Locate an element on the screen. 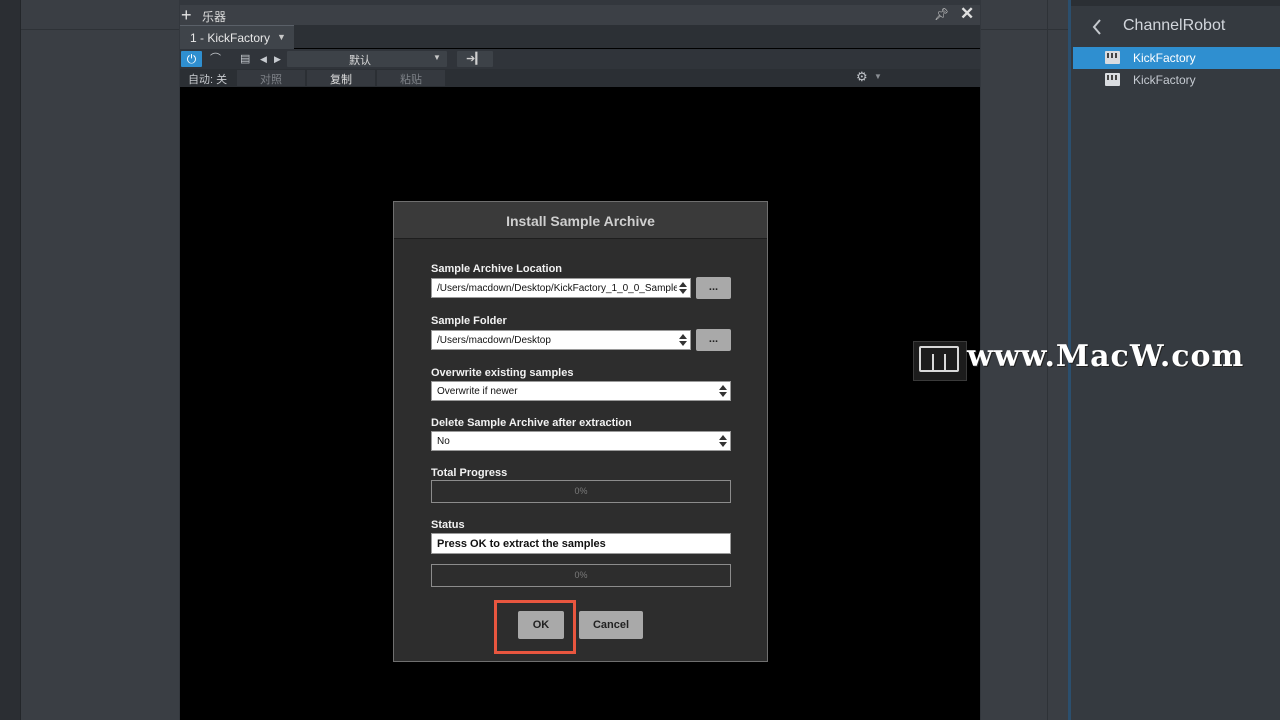  left-strip is located at coordinates (10, 360).